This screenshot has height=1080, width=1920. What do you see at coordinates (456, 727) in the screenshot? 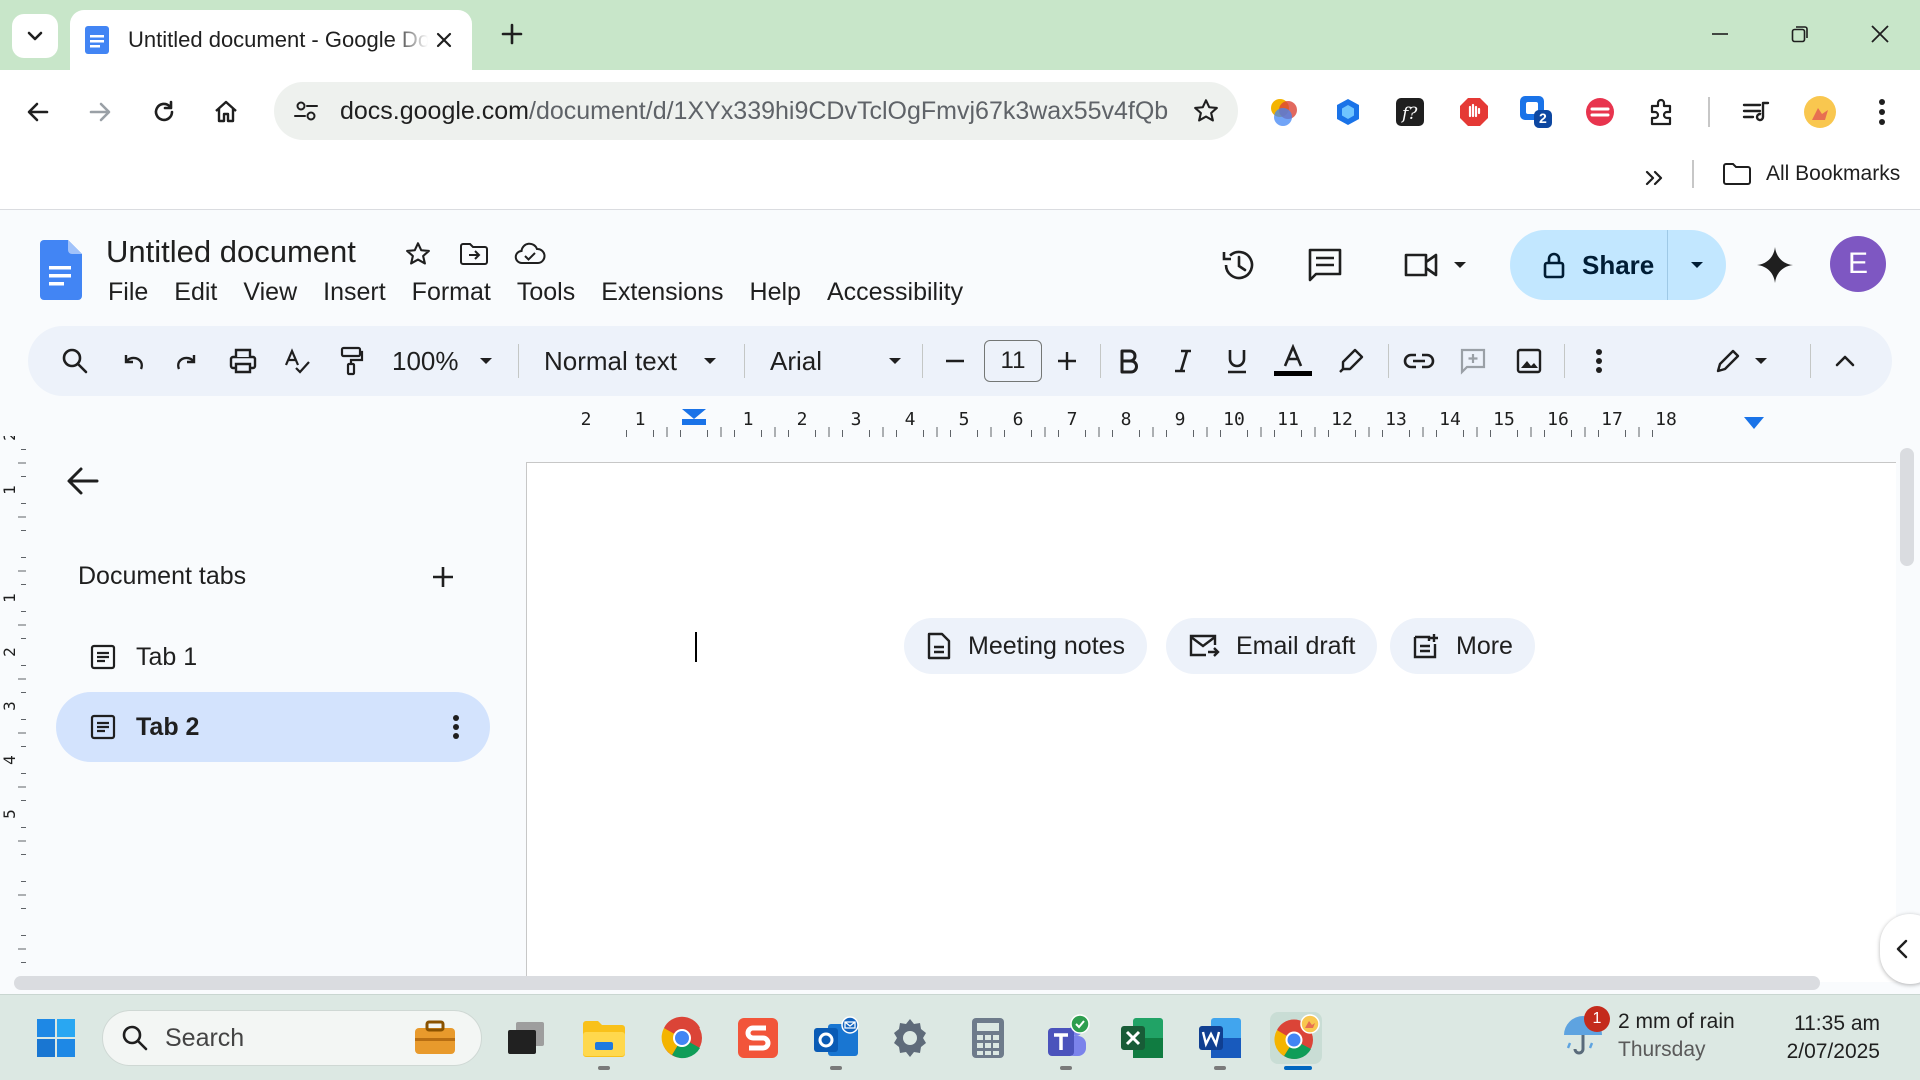
I see `tab-options-icon` at bounding box center [456, 727].